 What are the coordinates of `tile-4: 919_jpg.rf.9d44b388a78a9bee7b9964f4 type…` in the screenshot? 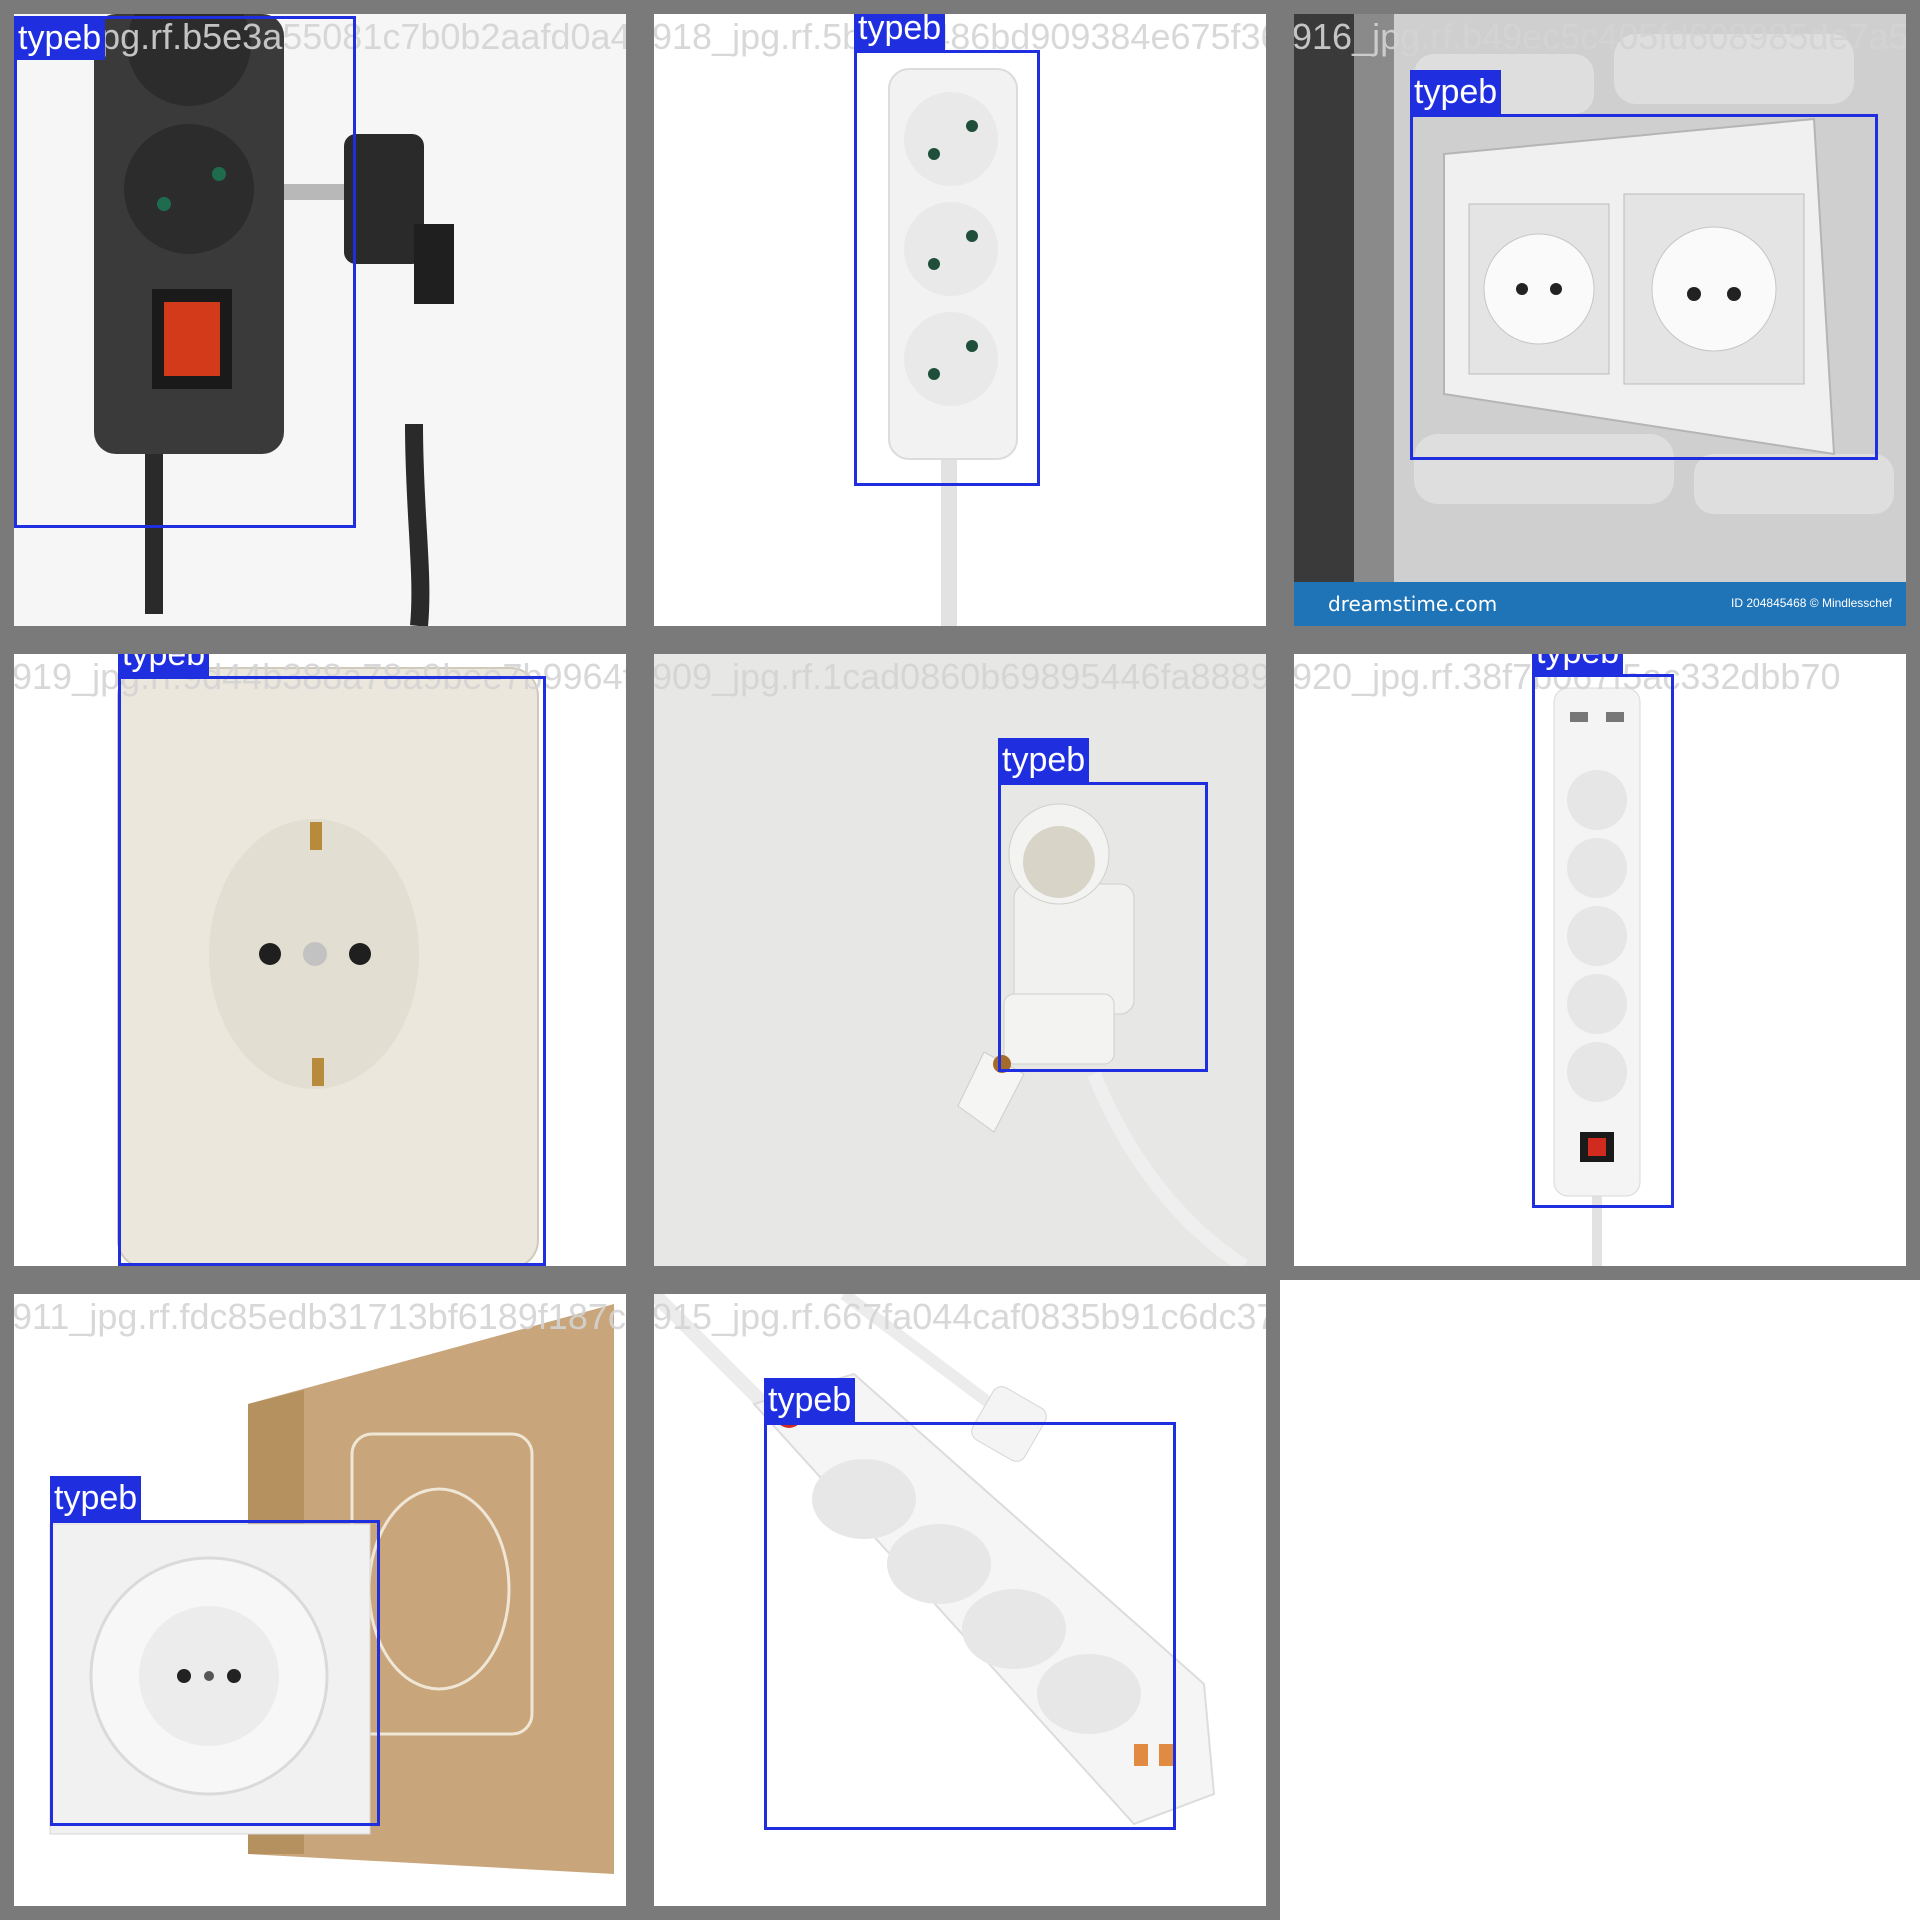 It's located at (320, 960).